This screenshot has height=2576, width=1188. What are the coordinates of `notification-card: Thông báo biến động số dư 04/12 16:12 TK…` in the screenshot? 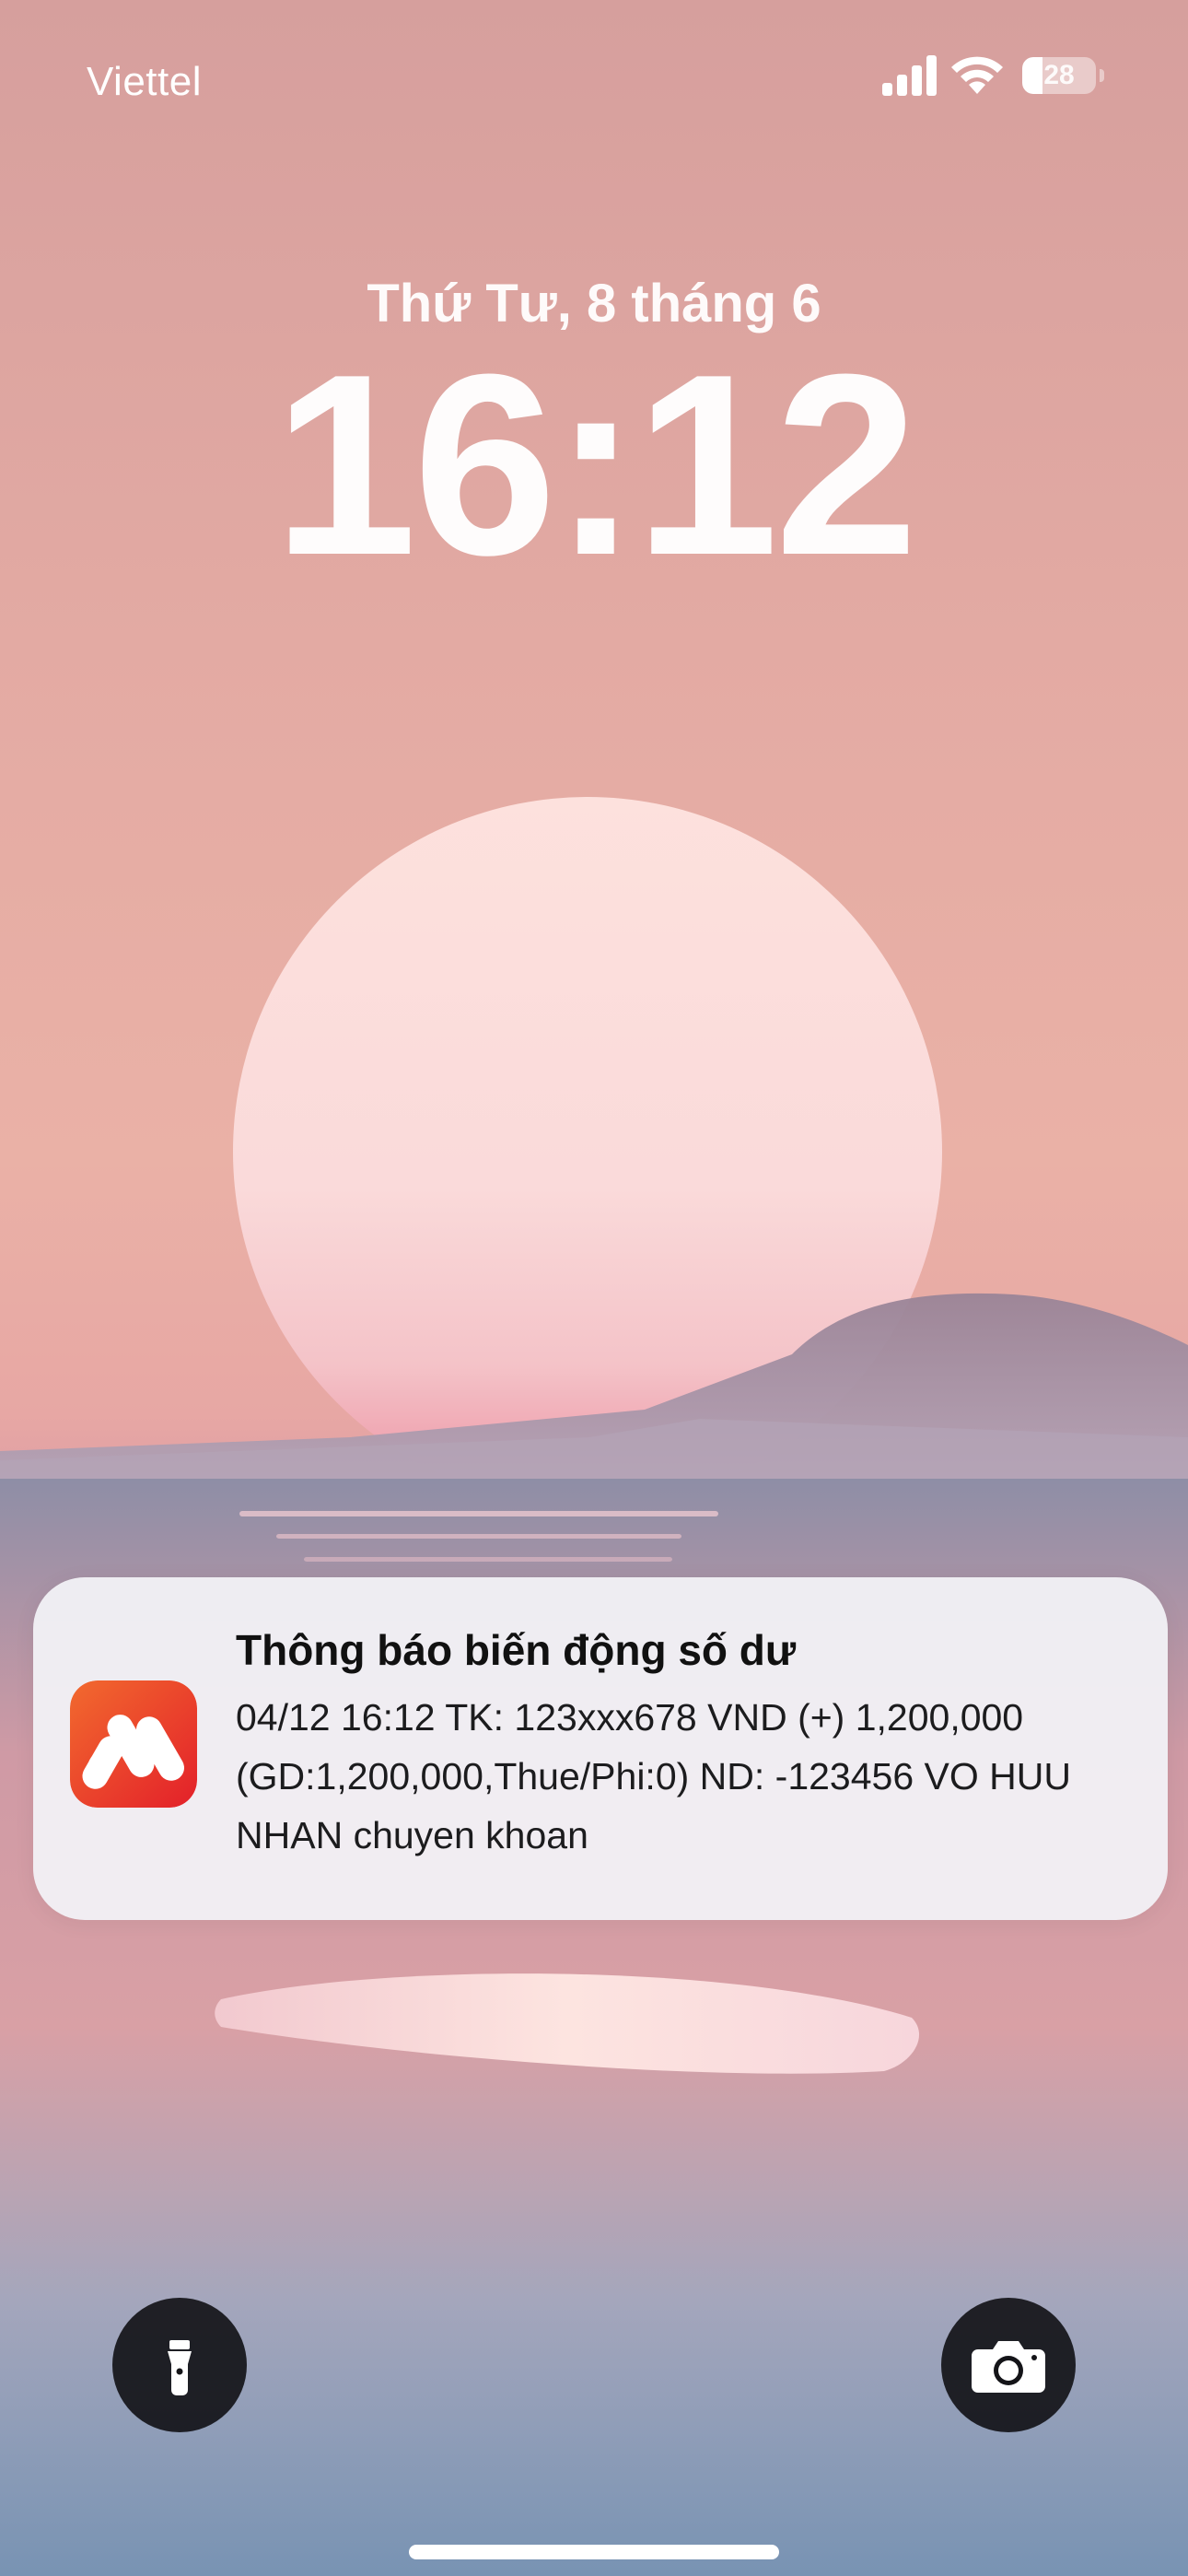 It's located at (600, 1748).